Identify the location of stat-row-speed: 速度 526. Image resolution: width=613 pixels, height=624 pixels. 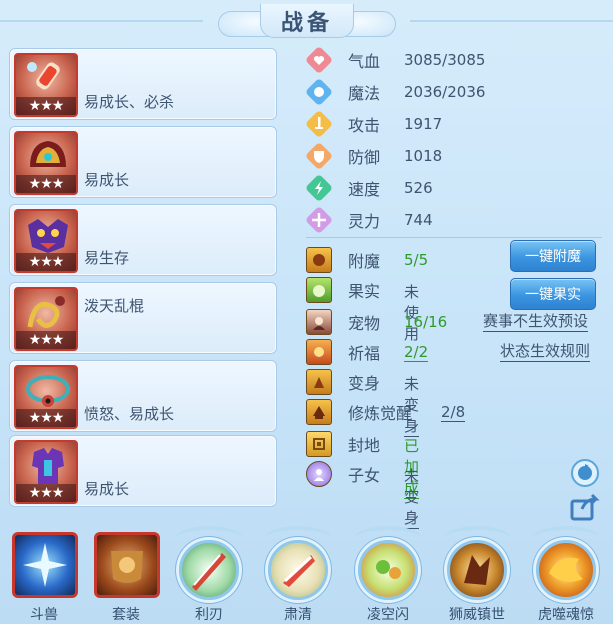
(369, 188).